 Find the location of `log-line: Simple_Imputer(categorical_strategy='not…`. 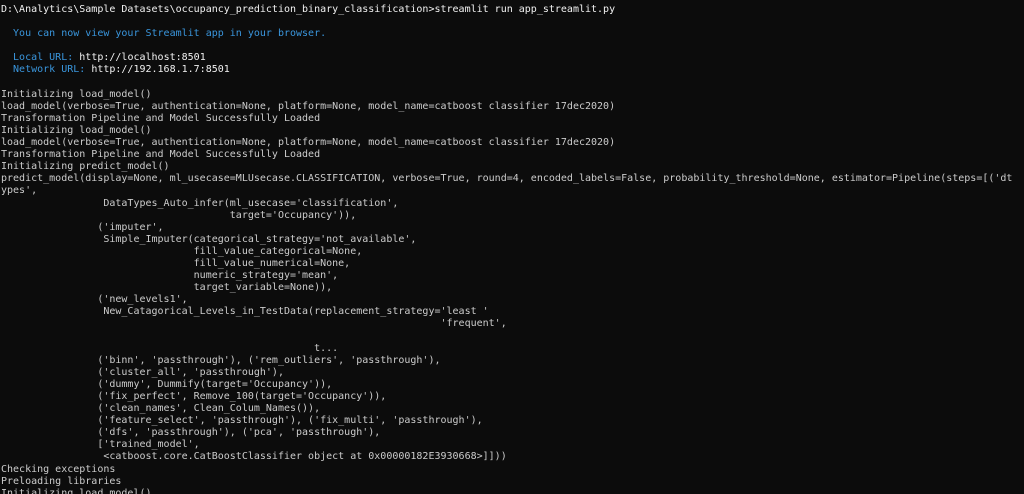

log-line: Simple_Imputer(categorical_strategy='not… is located at coordinates (209, 239).